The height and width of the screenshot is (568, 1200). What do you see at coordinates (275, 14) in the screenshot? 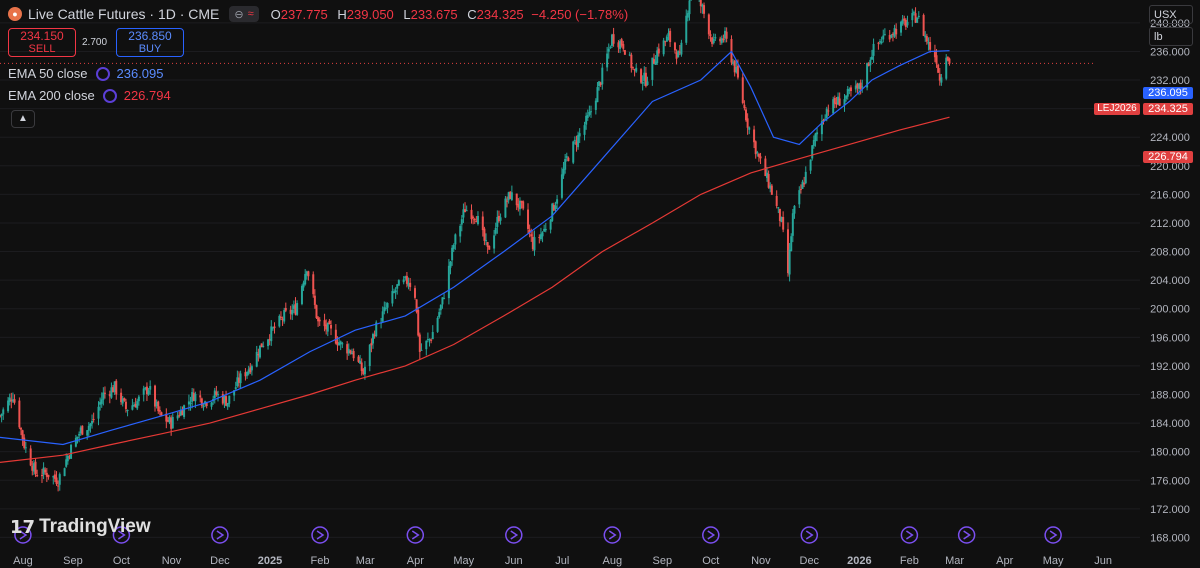
I see `open-label: O` at bounding box center [275, 14].